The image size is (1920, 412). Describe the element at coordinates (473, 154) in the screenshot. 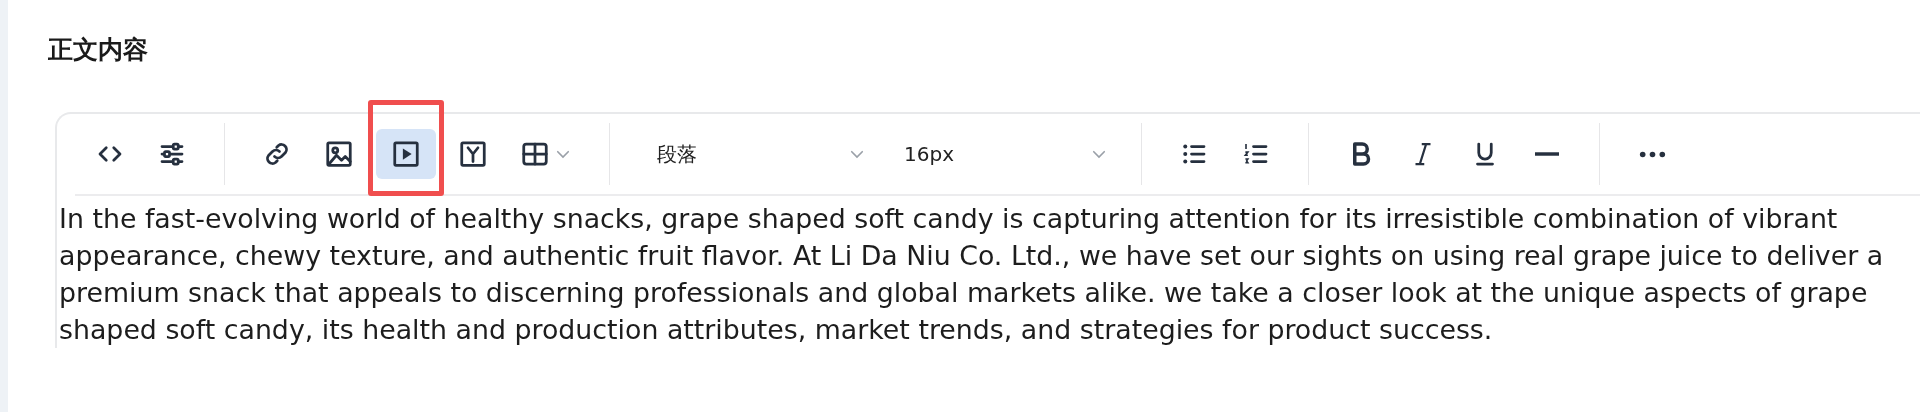

I see `embed-icon` at that location.